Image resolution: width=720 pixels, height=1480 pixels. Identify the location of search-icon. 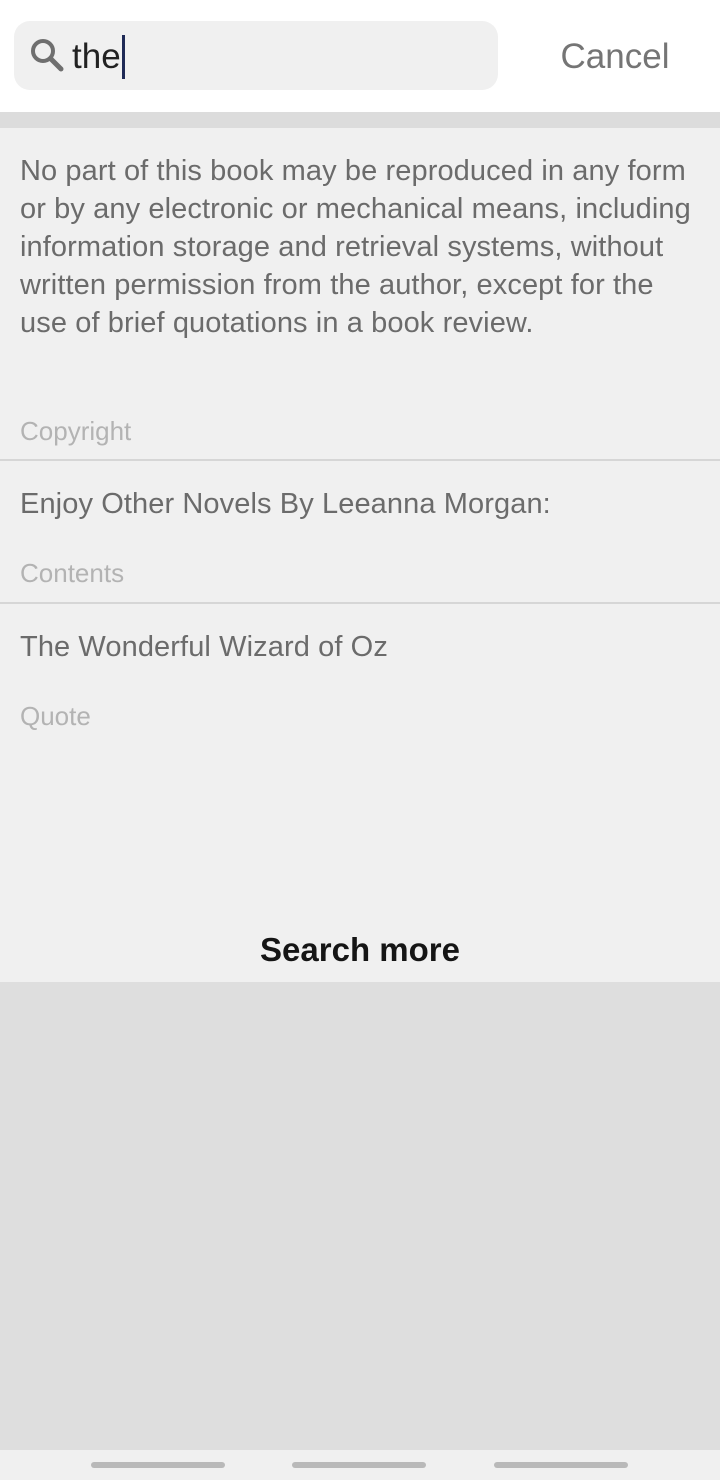
(47, 55).